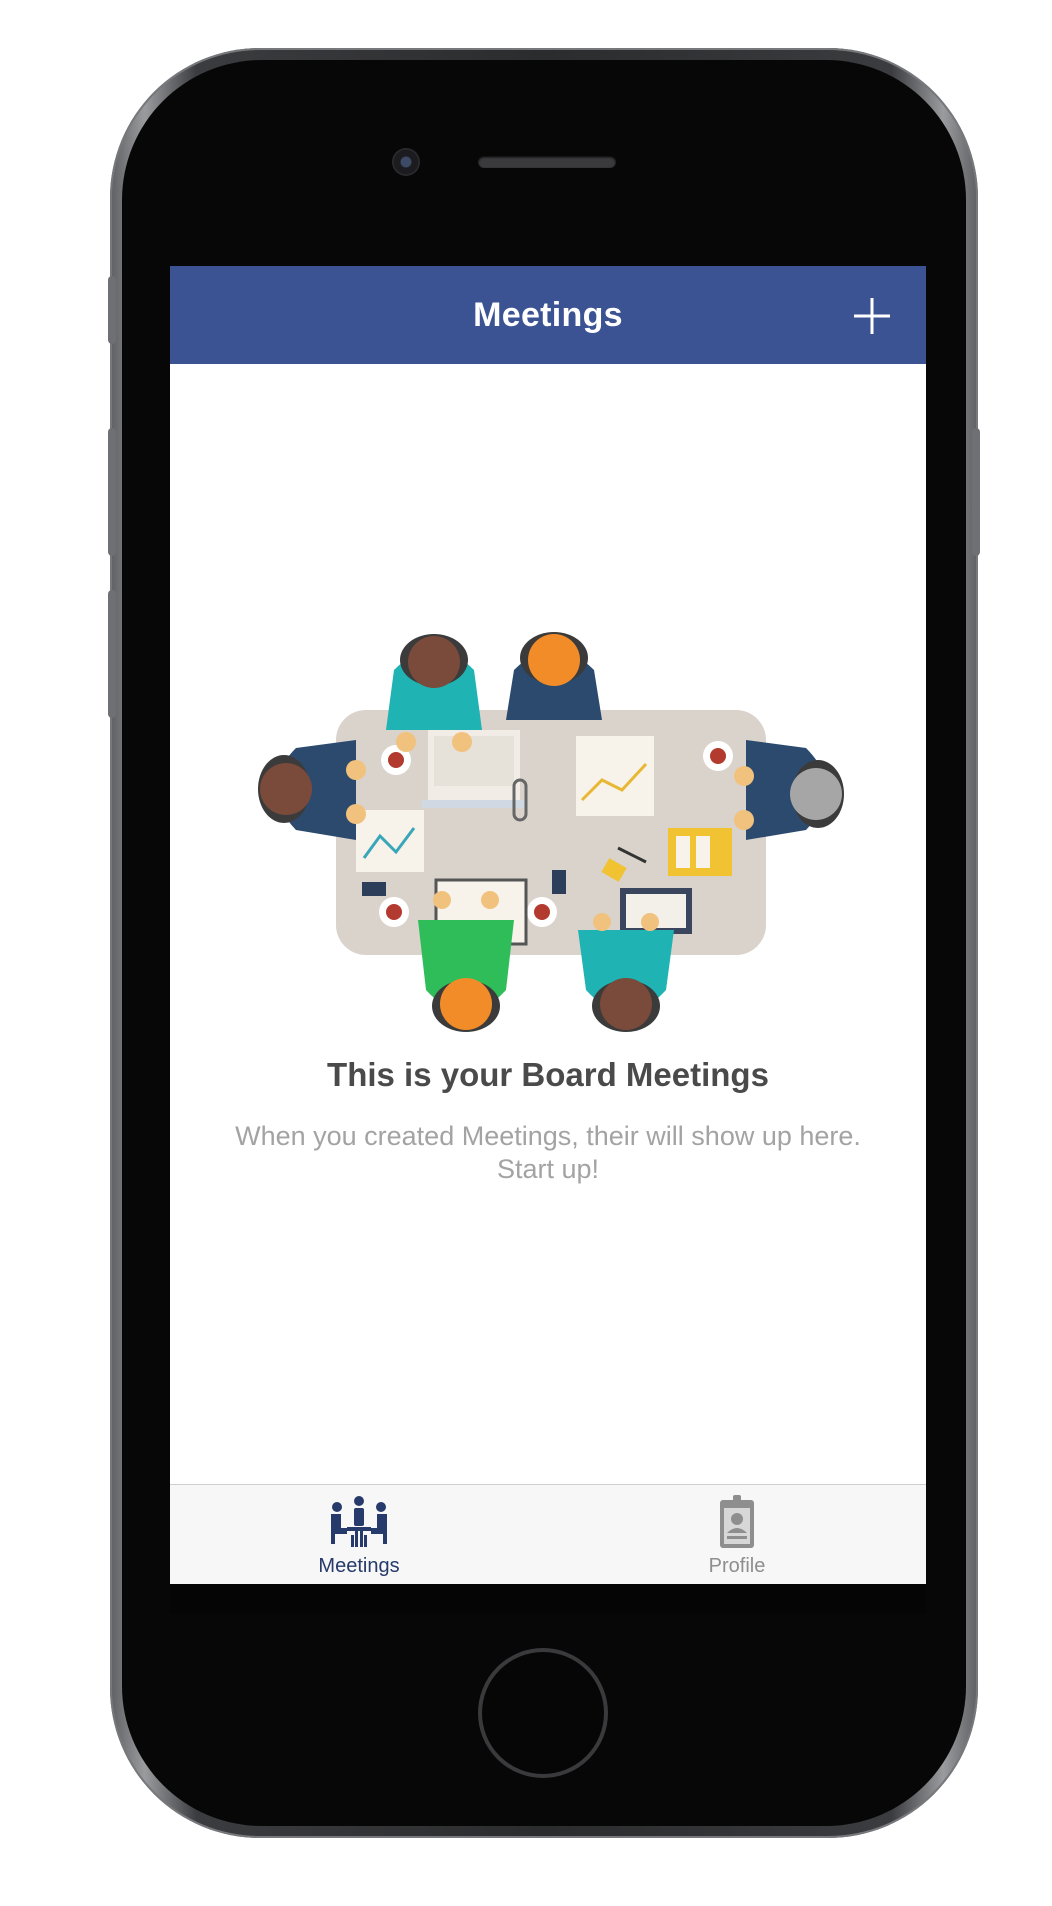 Image resolution: width=1052 pixels, height=1906 pixels. What do you see at coordinates (737, 1566) in the screenshot?
I see `tab-profile-label: Profile` at bounding box center [737, 1566].